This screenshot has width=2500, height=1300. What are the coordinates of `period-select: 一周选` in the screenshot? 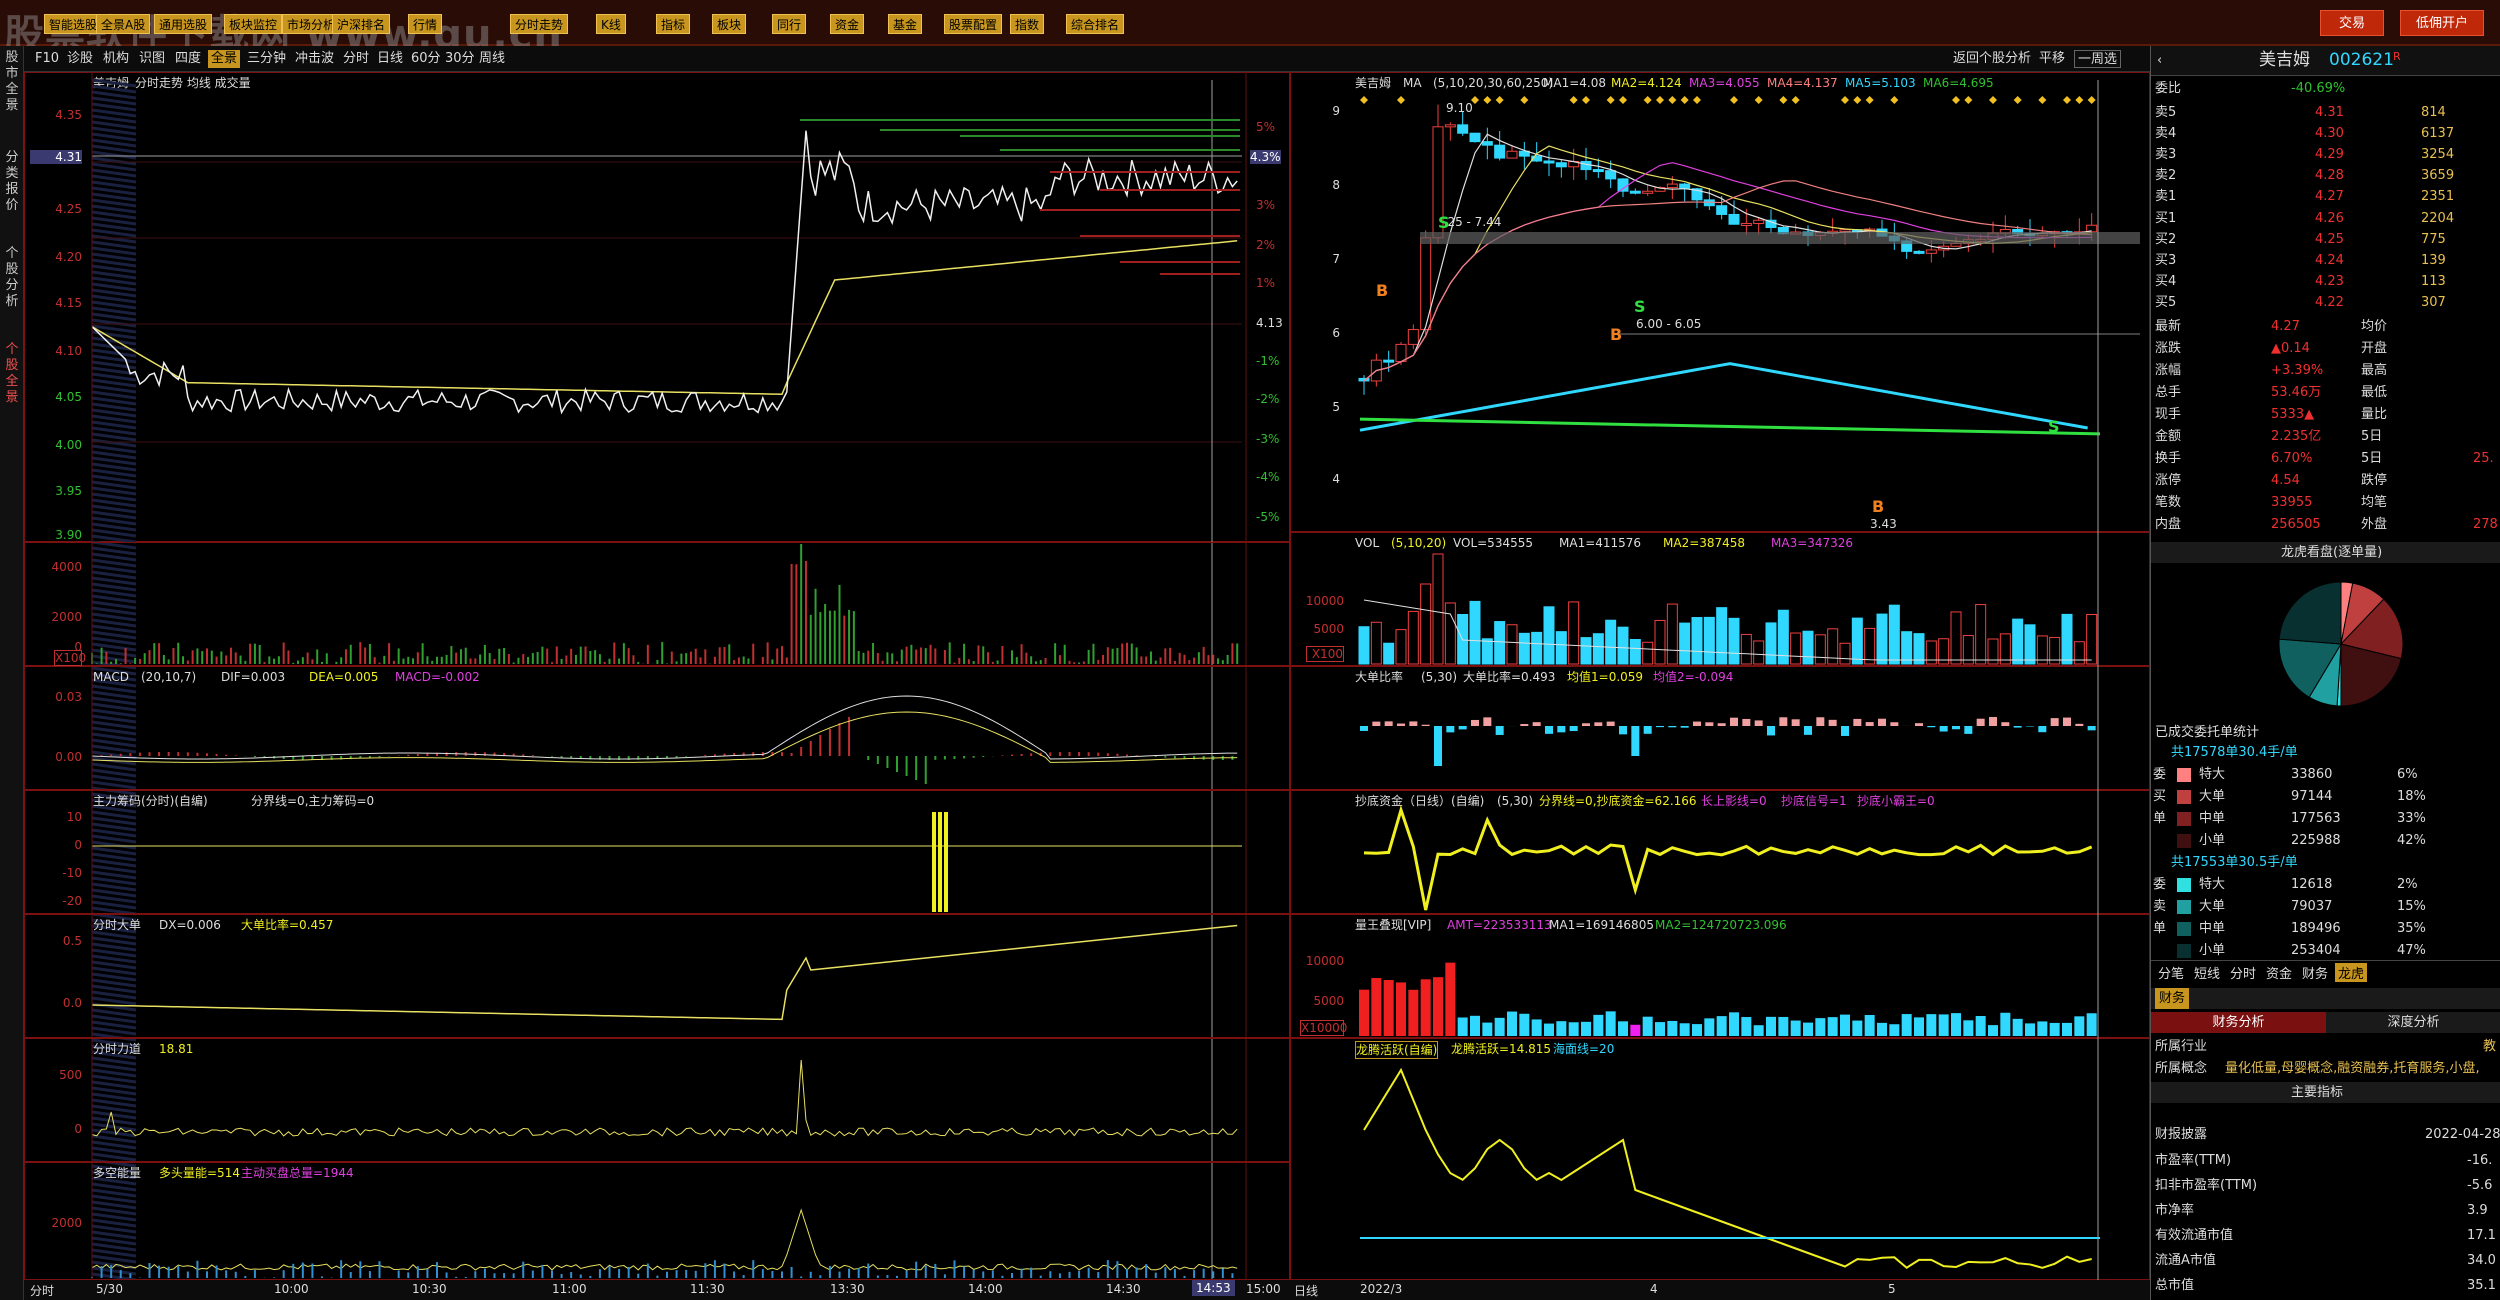 It's located at (2098, 59).